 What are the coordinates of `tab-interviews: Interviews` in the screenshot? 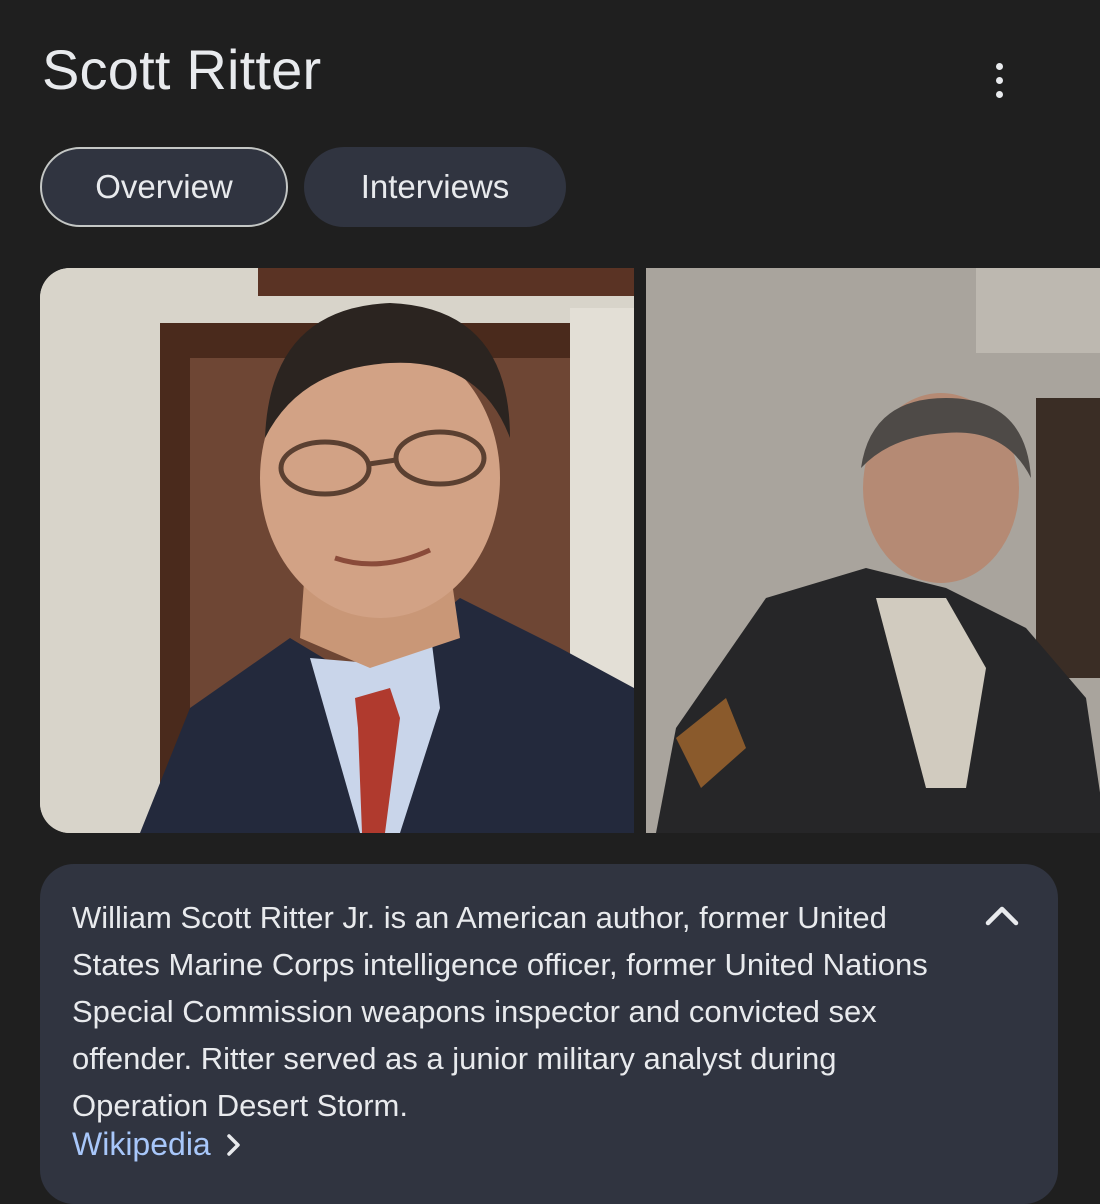 It's located at (435, 187).